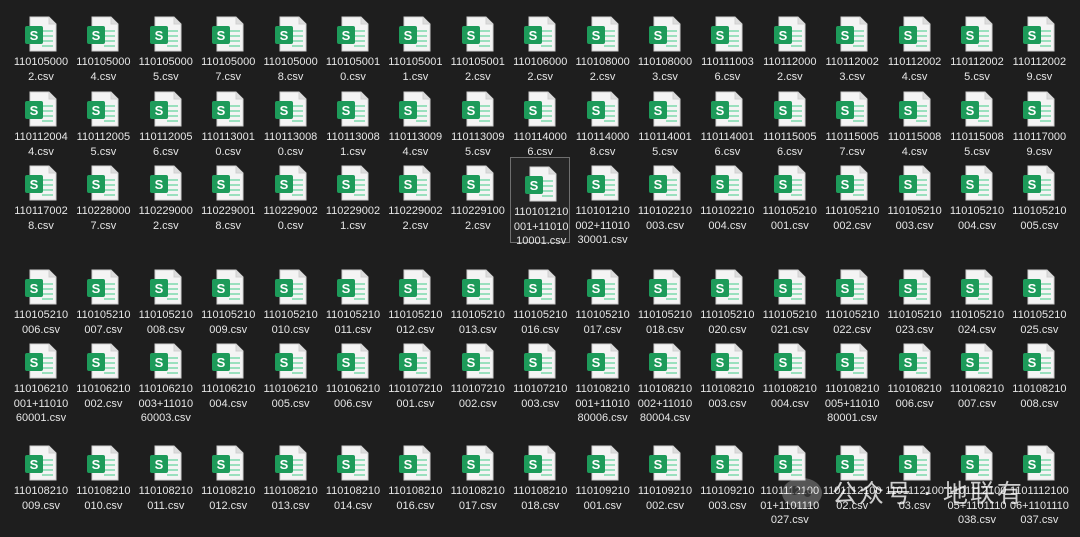 This screenshot has height=537, width=1080. What do you see at coordinates (228, 51) in the screenshot?
I see `file-item: S 1101050007.csv` at bounding box center [228, 51].